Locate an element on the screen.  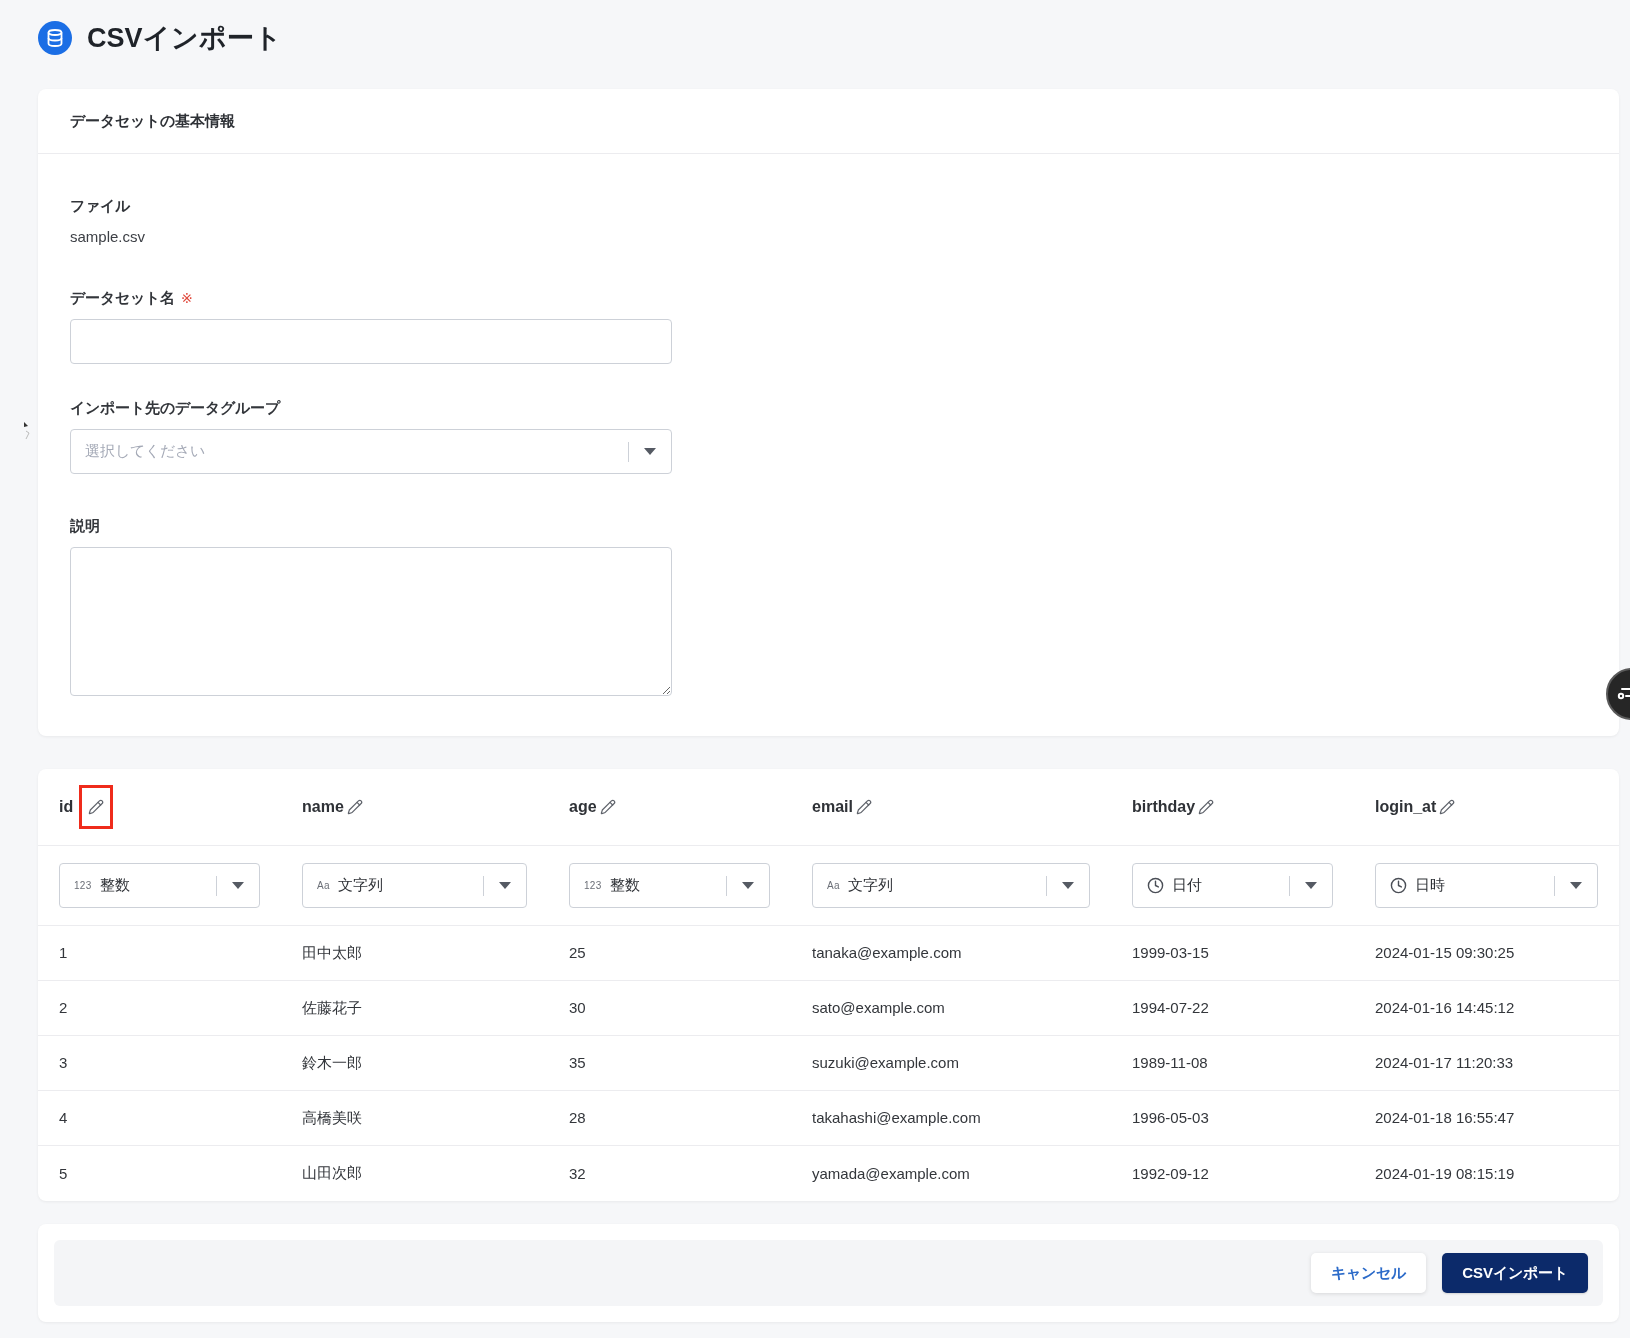
field-label: ファイル is located at coordinates (100, 206).